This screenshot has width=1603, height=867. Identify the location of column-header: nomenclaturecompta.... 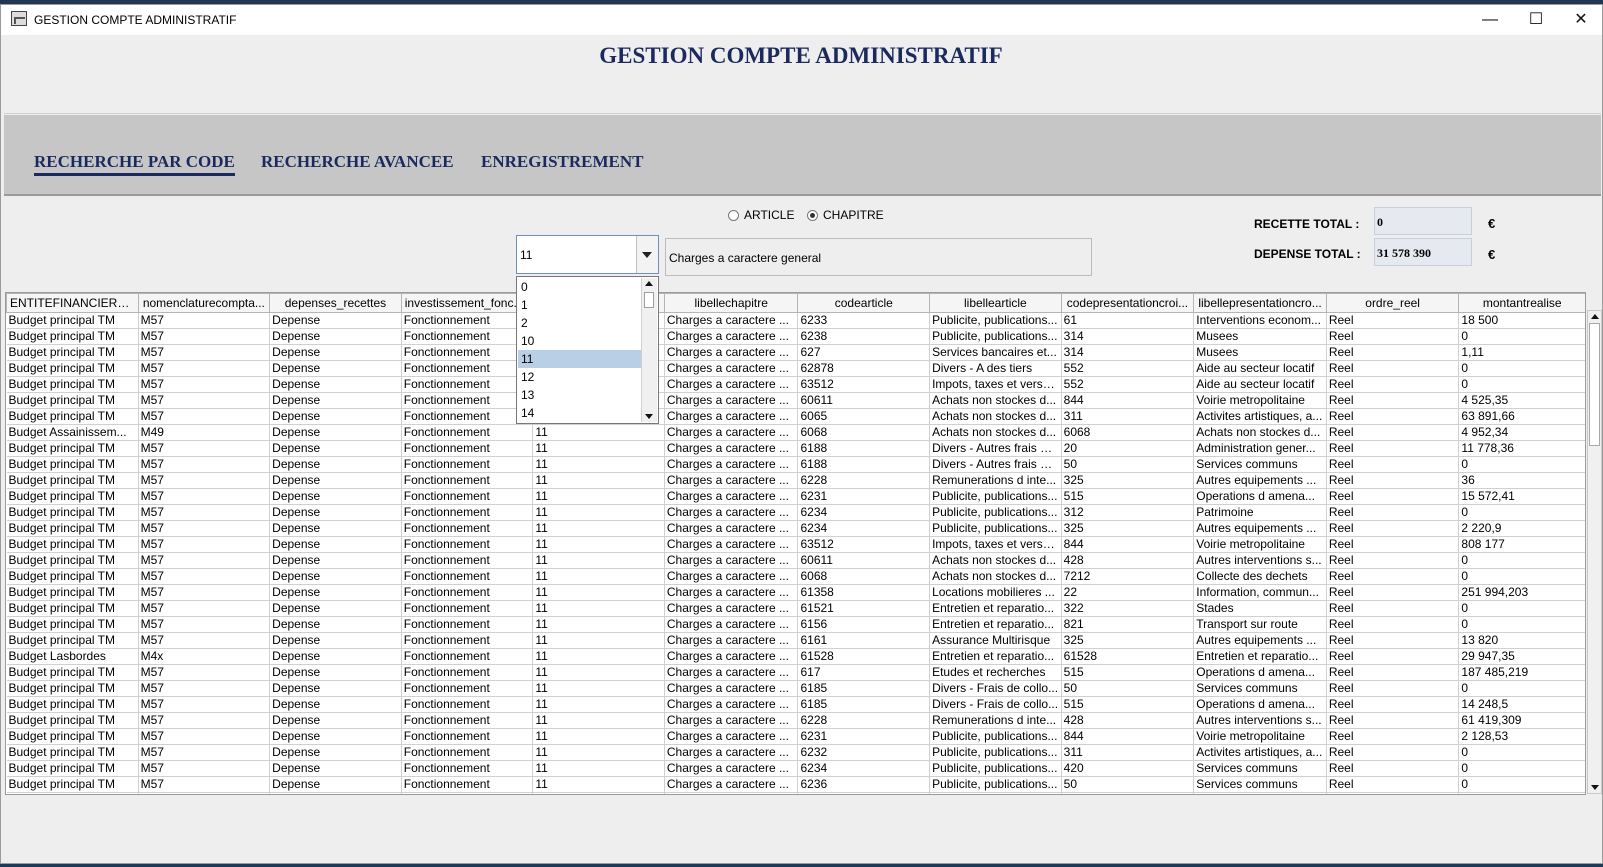
(204, 303).